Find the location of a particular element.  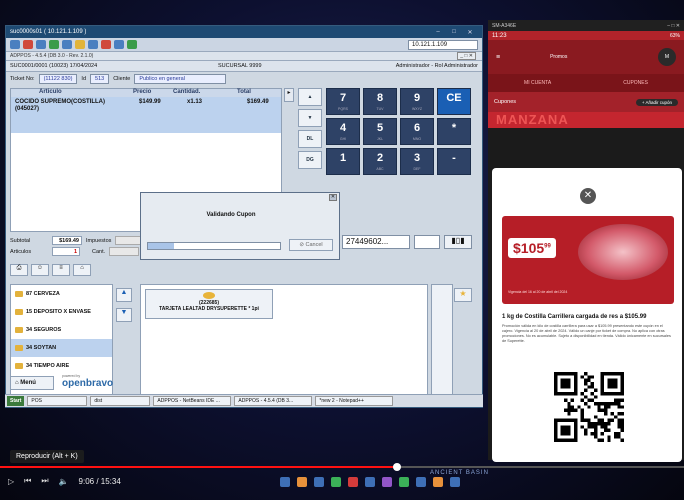

articulos-value: 1 is located at coordinates (66, 251).